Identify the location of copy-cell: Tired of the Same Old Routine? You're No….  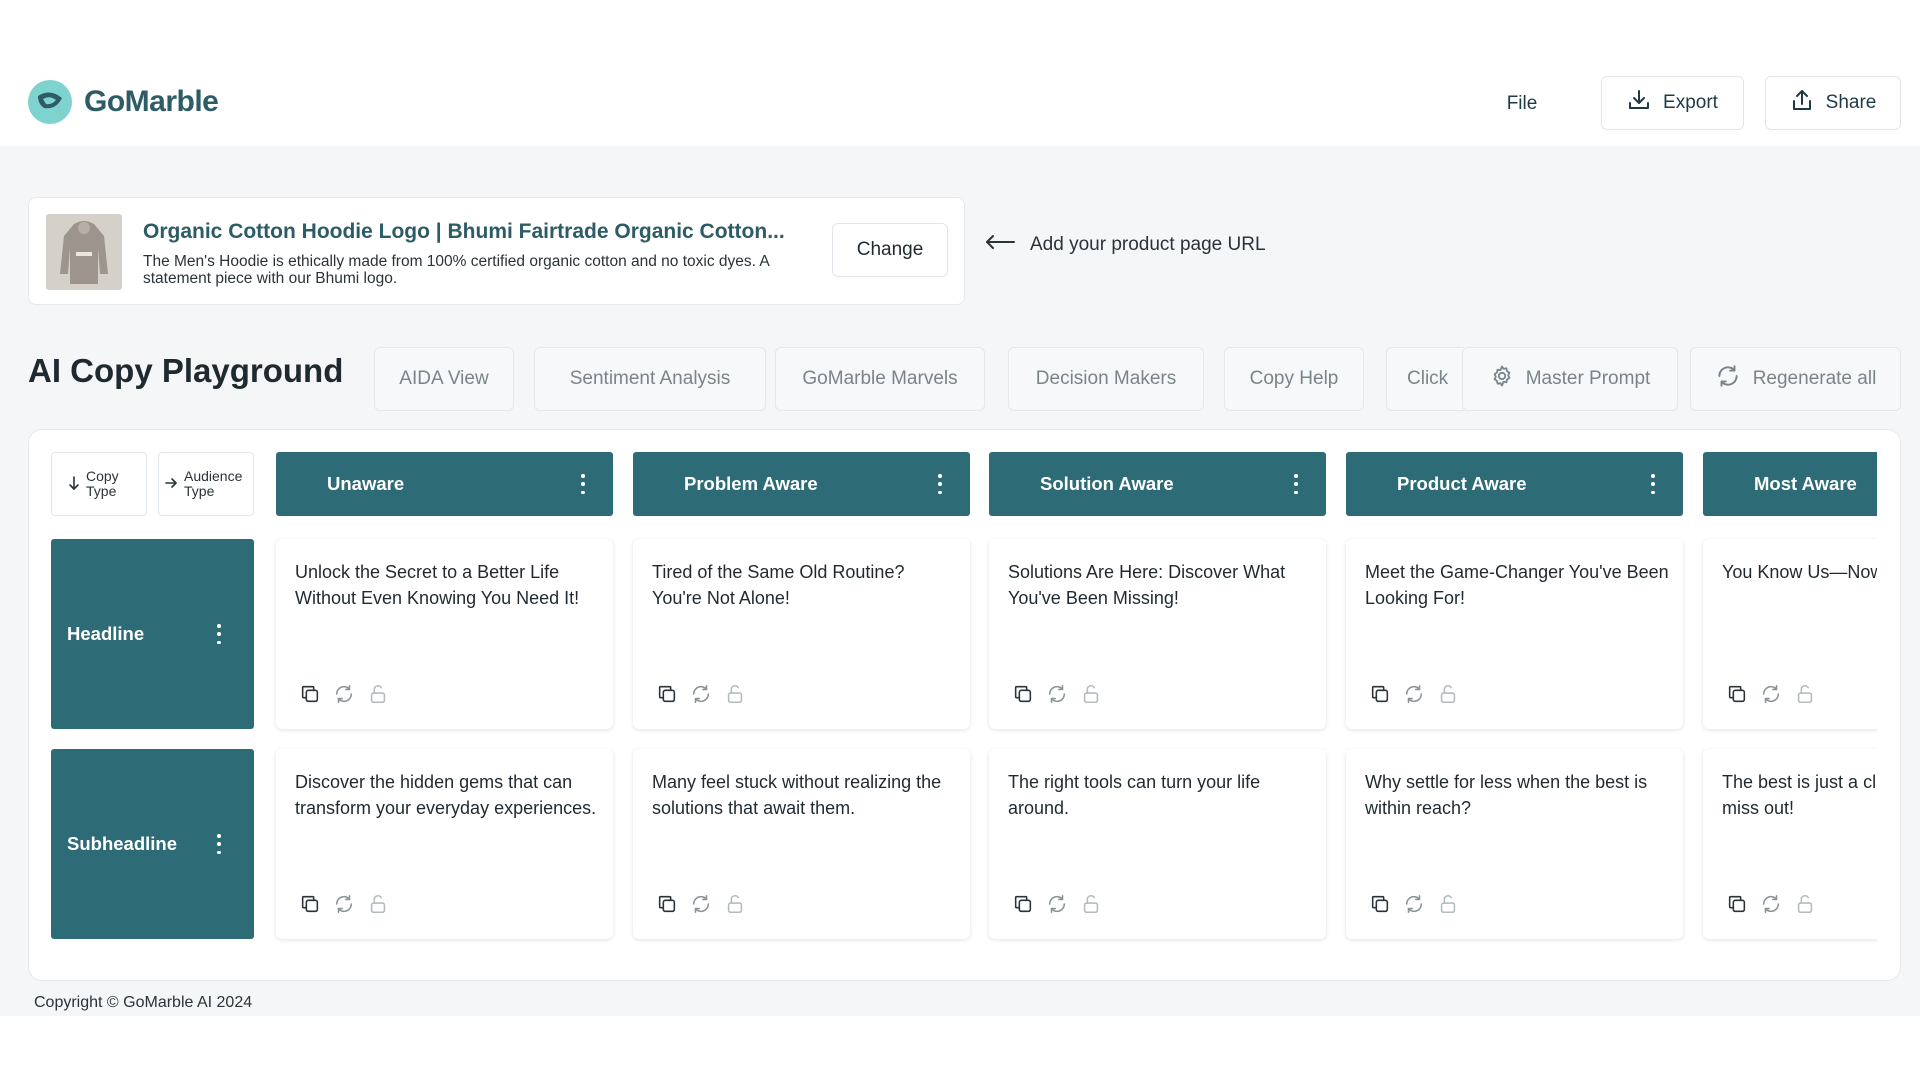
(801, 634).